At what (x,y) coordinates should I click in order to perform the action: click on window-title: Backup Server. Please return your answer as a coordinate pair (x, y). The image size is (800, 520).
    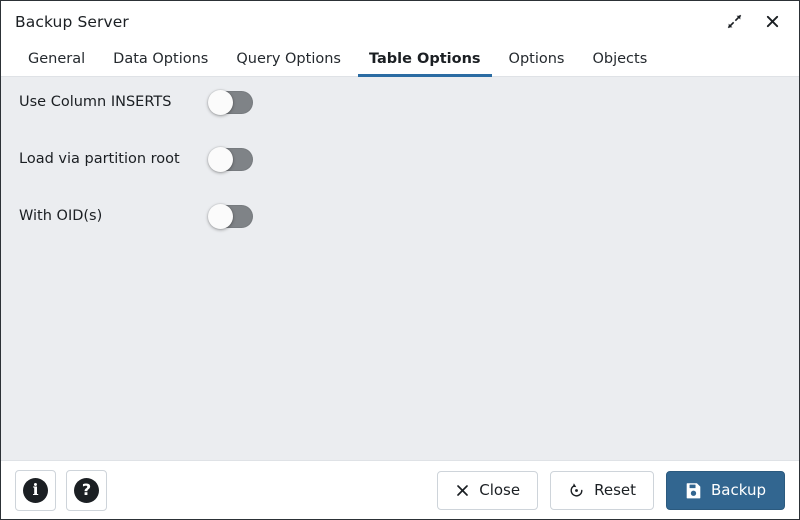
    Looking at the image, I should click on (72, 21).